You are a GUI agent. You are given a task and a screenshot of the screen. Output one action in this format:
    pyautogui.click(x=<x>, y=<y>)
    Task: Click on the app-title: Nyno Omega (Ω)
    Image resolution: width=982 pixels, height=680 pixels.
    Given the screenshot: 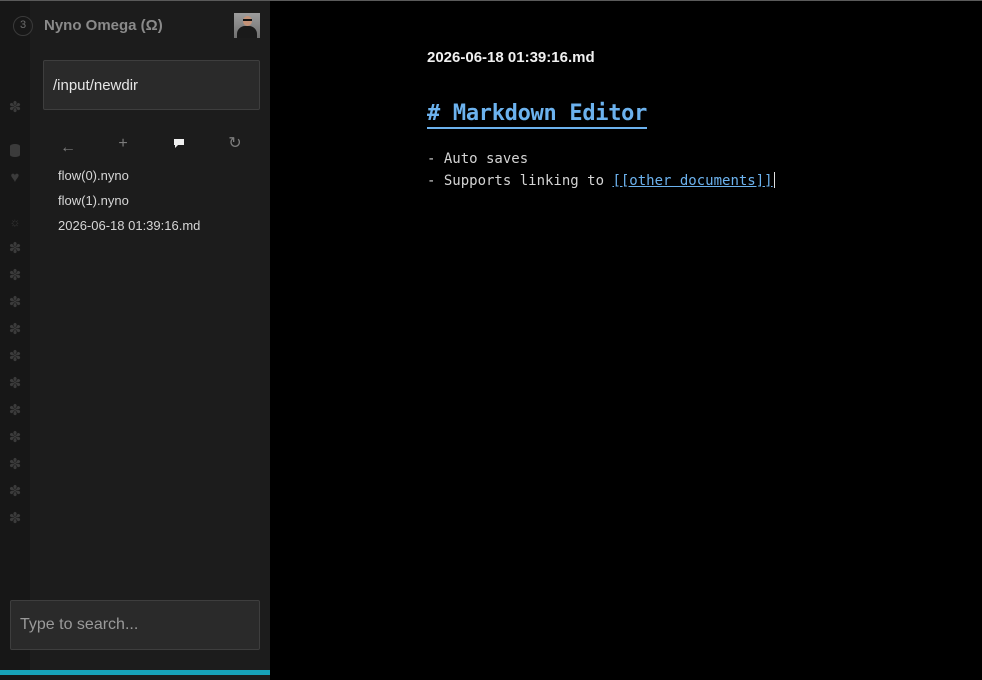 What is the action you would take?
    pyautogui.click(x=103, y=25)
    